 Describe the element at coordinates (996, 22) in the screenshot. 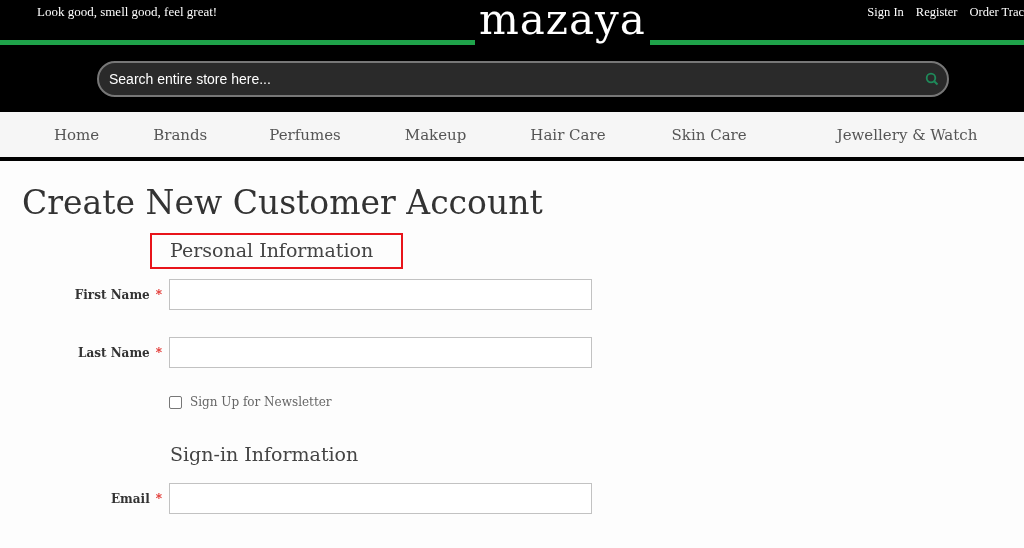

I see `header-link: Order Trac` at that location.